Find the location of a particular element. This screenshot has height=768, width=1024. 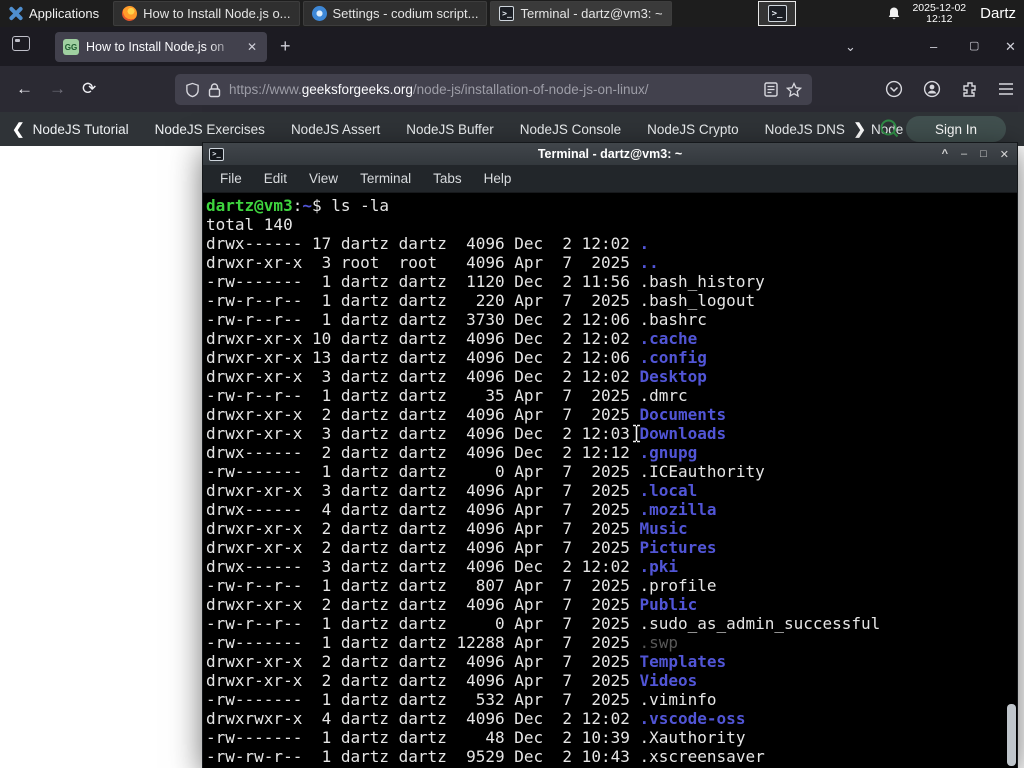

taskbar-window-button: >_ Terminal - dartz@vm3: ~ is located at coordinates (581, 13).